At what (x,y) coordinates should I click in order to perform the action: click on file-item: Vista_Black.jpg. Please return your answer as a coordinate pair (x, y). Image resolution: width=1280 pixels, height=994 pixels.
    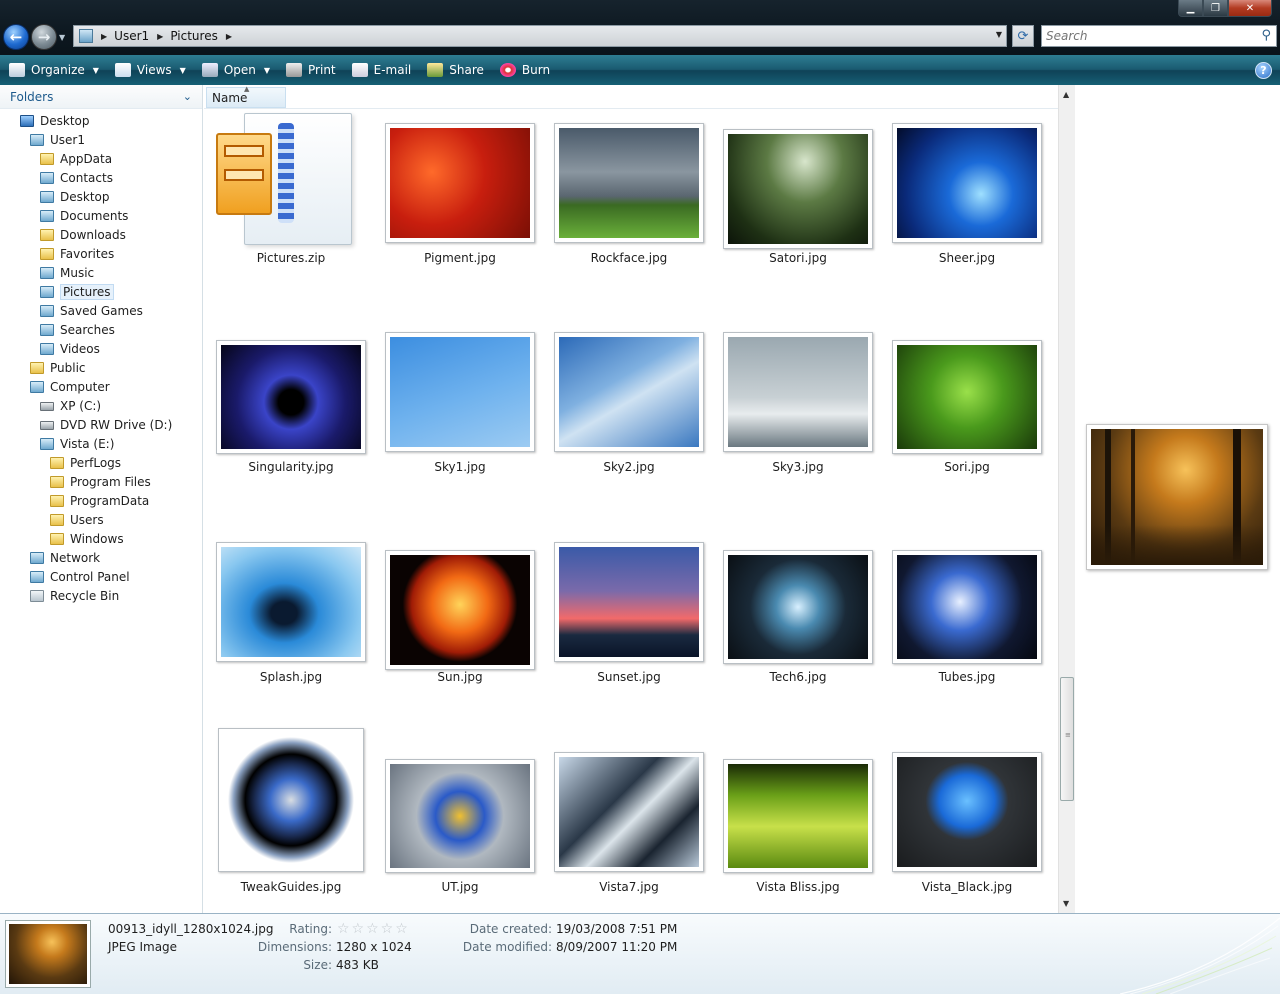
    Looking at the image, I should click on (967, 838).